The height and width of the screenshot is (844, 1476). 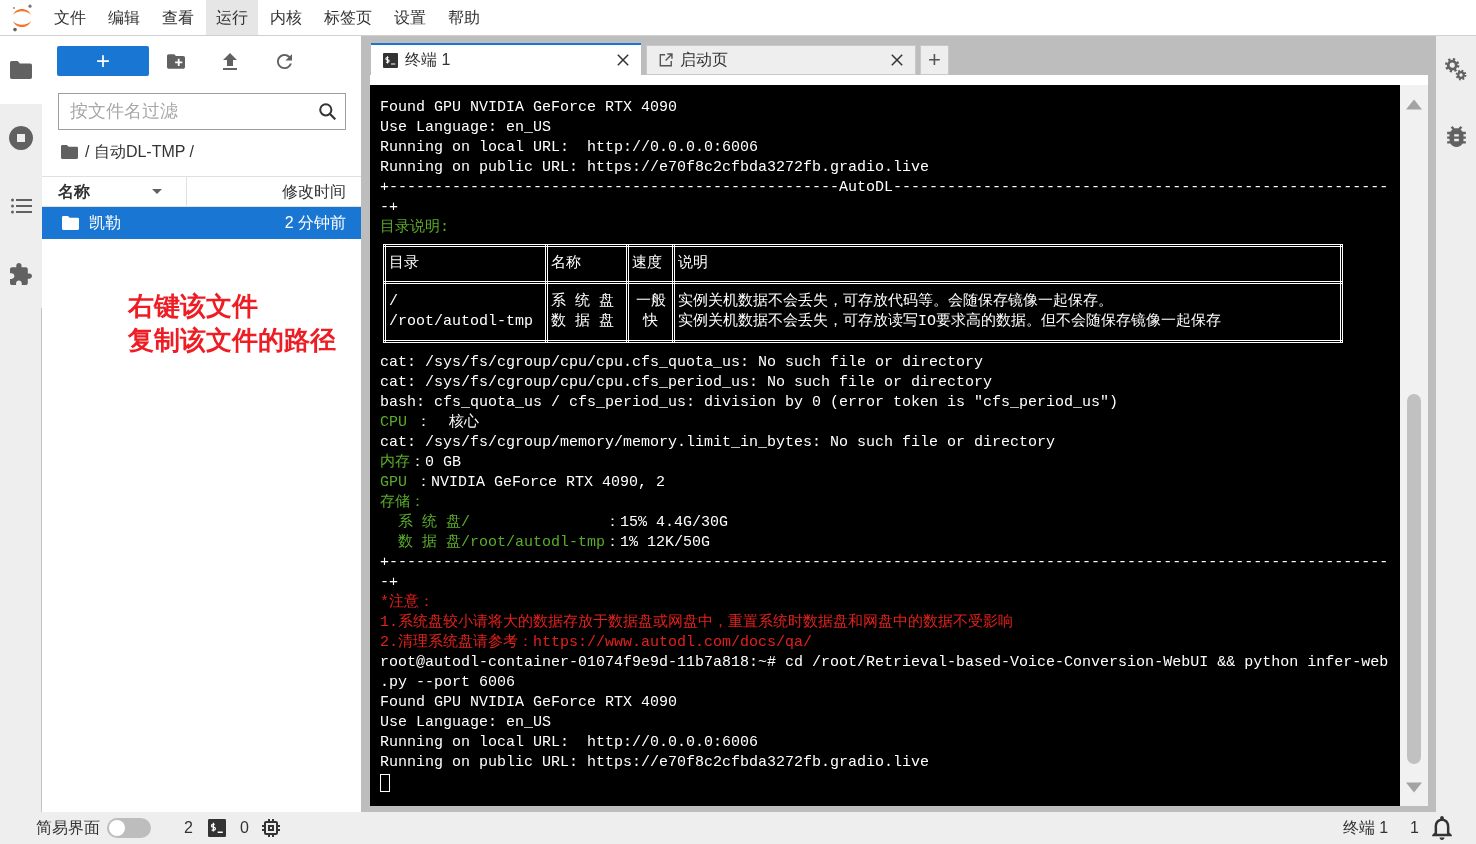 What do you see at coordinates (666, 522) in the screenshot?
I see `terminal-text: ：15% 4.4G/30G` at bounding box center [666, 522].